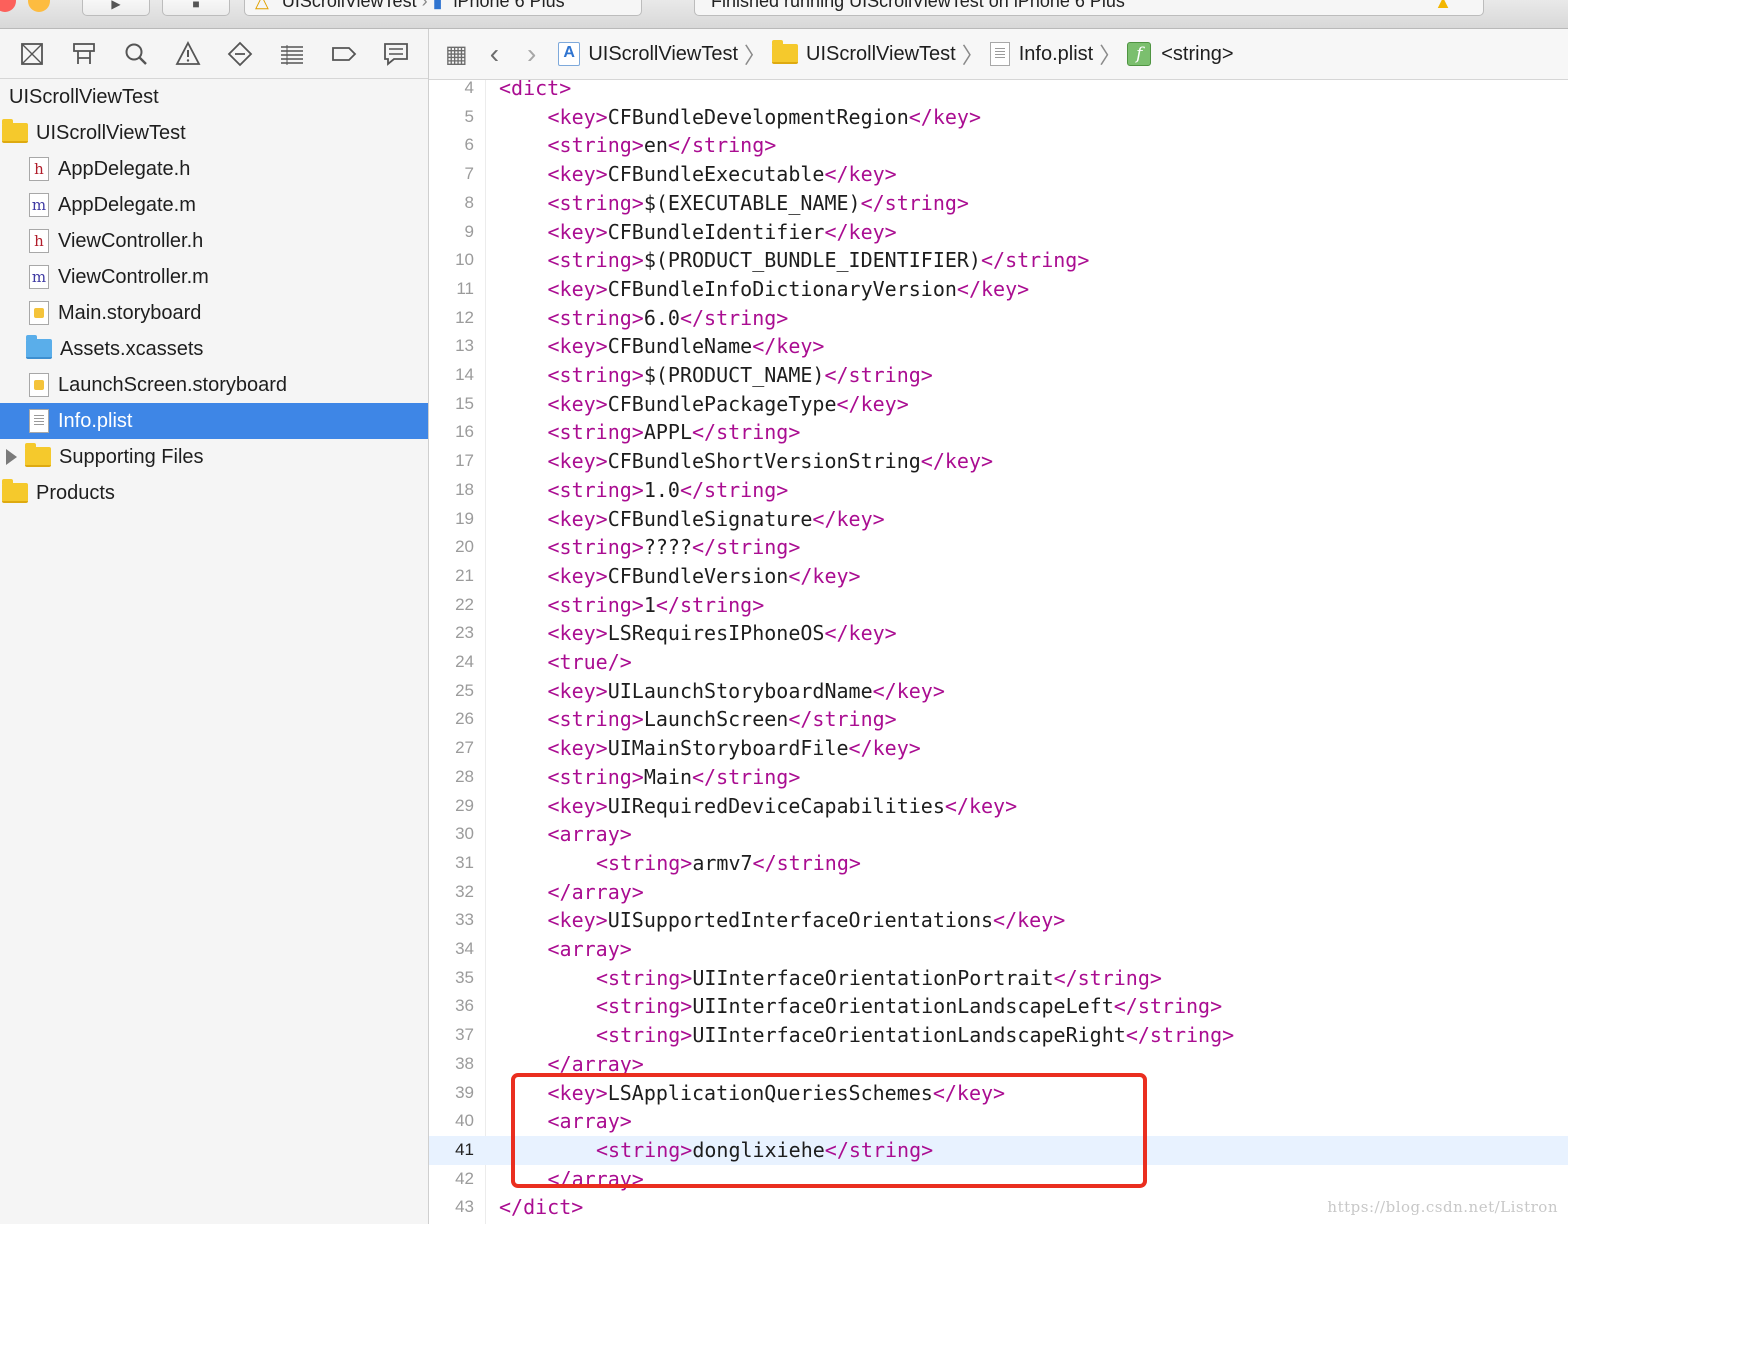  Describe the element at coordinates (998, 404) in the screenshot. I see `code-line: 15 <key>CFBundlePackageType</key>` at that location.